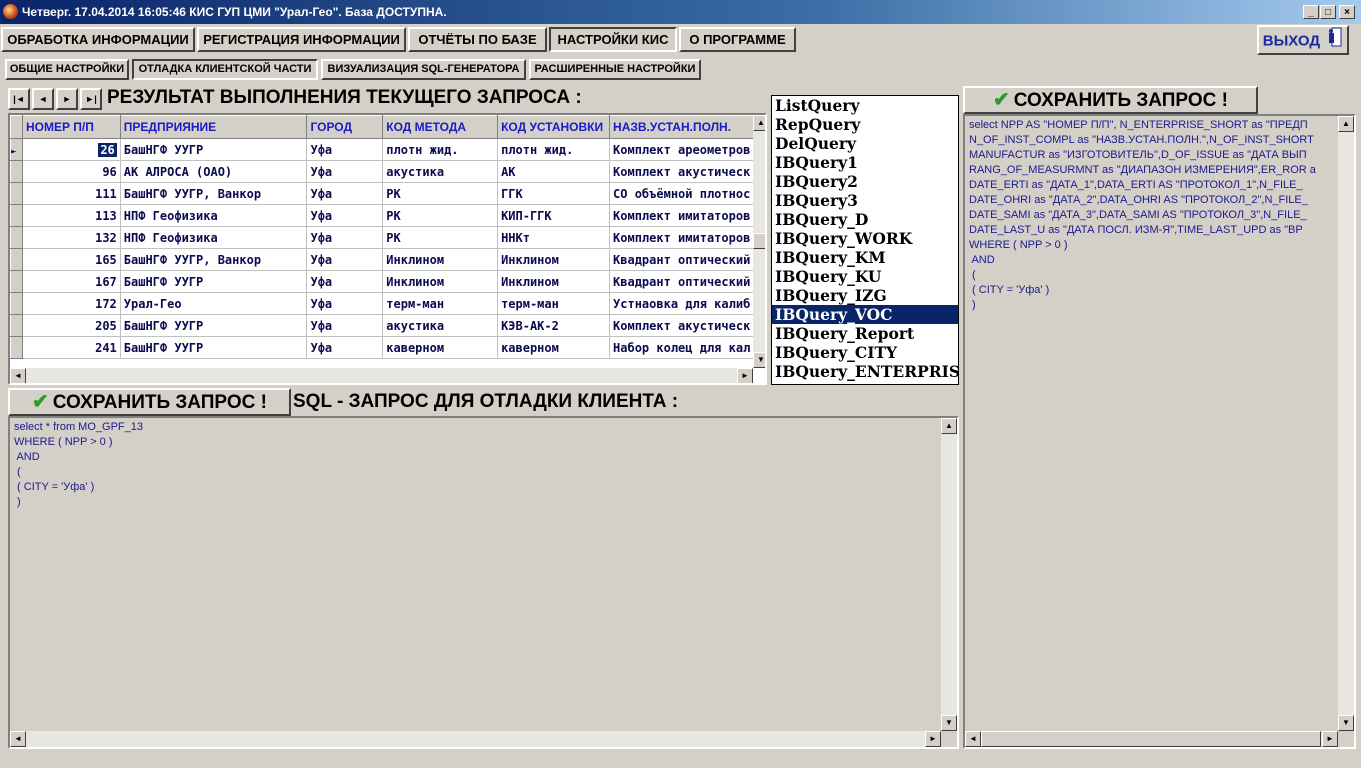 The image size is (1361, 768). What do you see at coordinates (554, 215) in the screenshot?
I see `table-cell: КИП-ГГК` at bounding box center [554, 215].